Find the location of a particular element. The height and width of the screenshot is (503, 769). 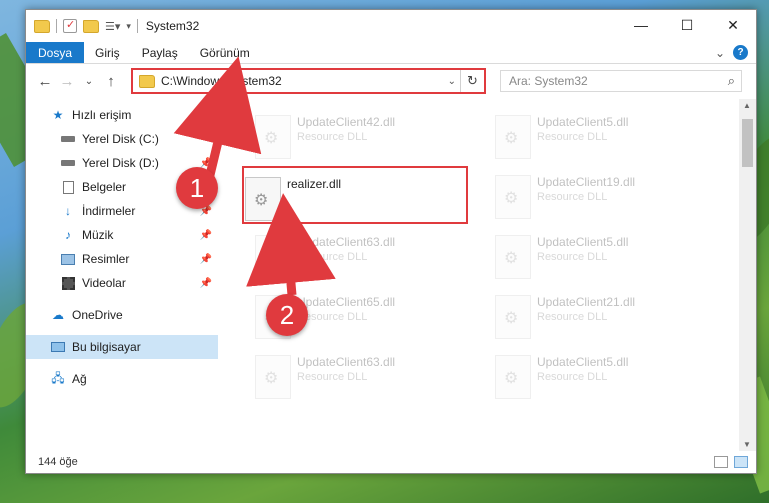

arrow-to-file is located at coordinates (291, 244).